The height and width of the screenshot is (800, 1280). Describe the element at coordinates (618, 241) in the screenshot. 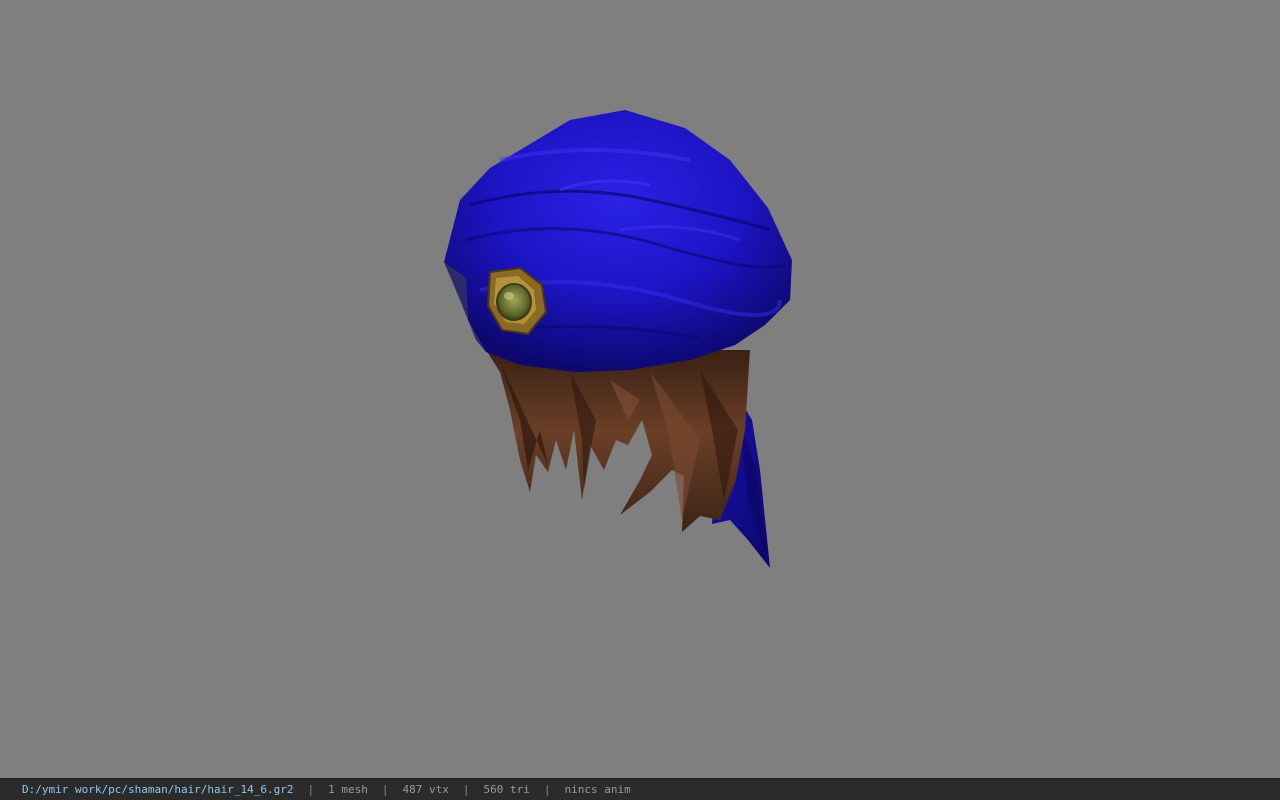

I see `bandana` at that location.